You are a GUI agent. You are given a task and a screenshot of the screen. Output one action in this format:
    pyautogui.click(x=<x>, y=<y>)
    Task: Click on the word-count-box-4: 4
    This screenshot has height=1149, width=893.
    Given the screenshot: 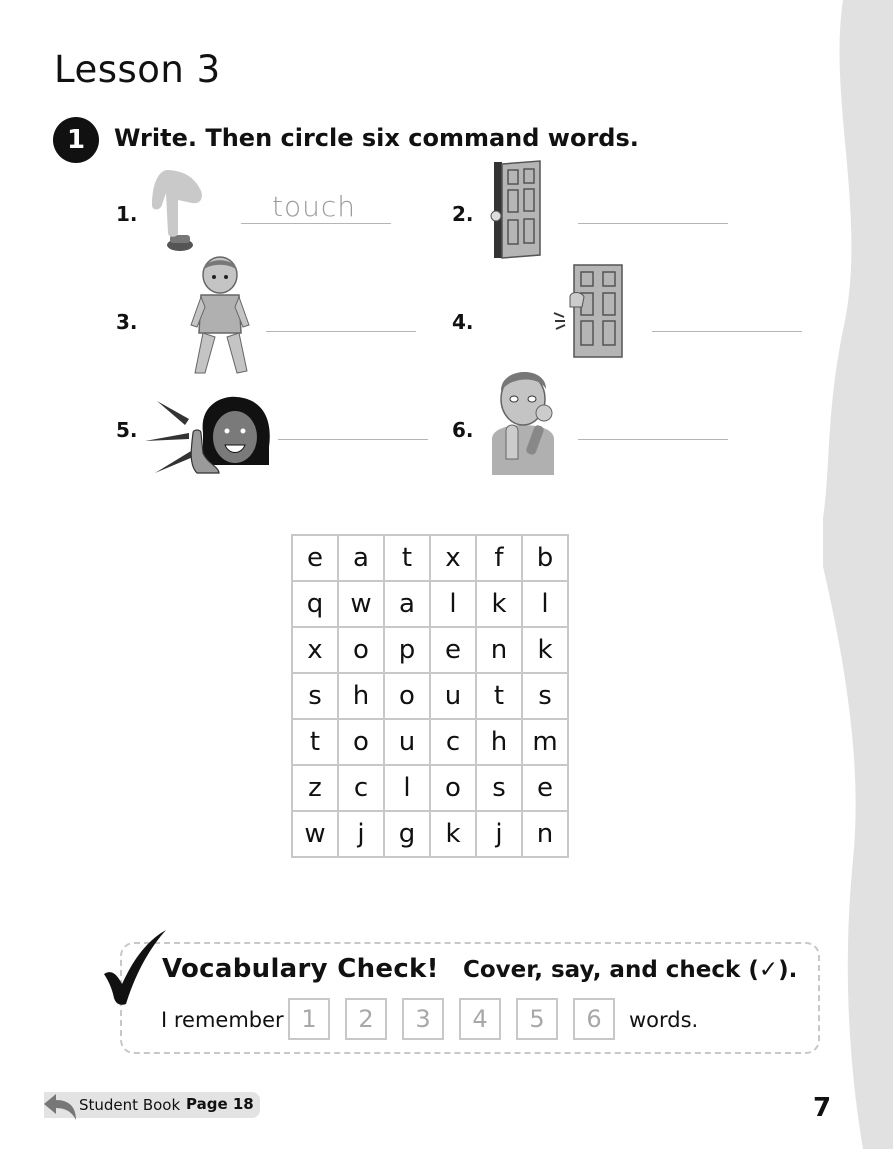 What is the action you would take?
    pyautogui.click(x=480, y=1019)
    